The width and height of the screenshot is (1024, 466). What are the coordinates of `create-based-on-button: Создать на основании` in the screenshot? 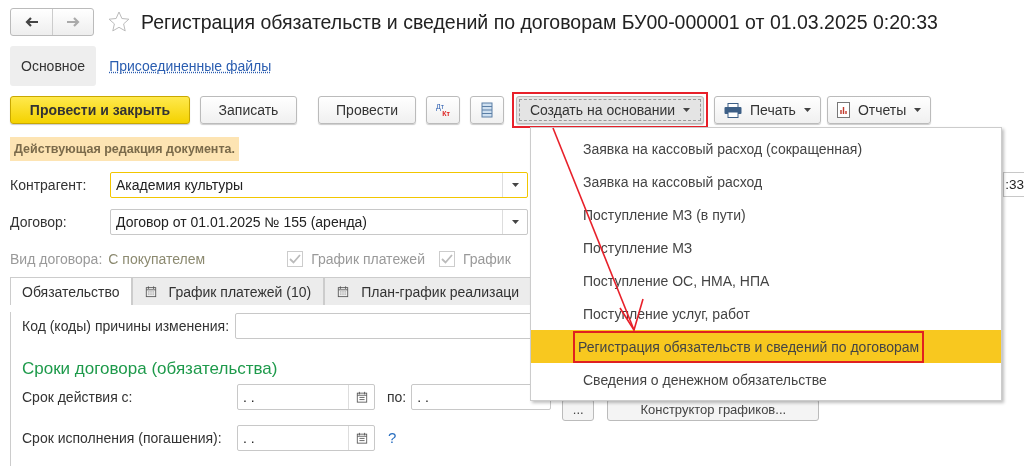 It's located at (610, 110).